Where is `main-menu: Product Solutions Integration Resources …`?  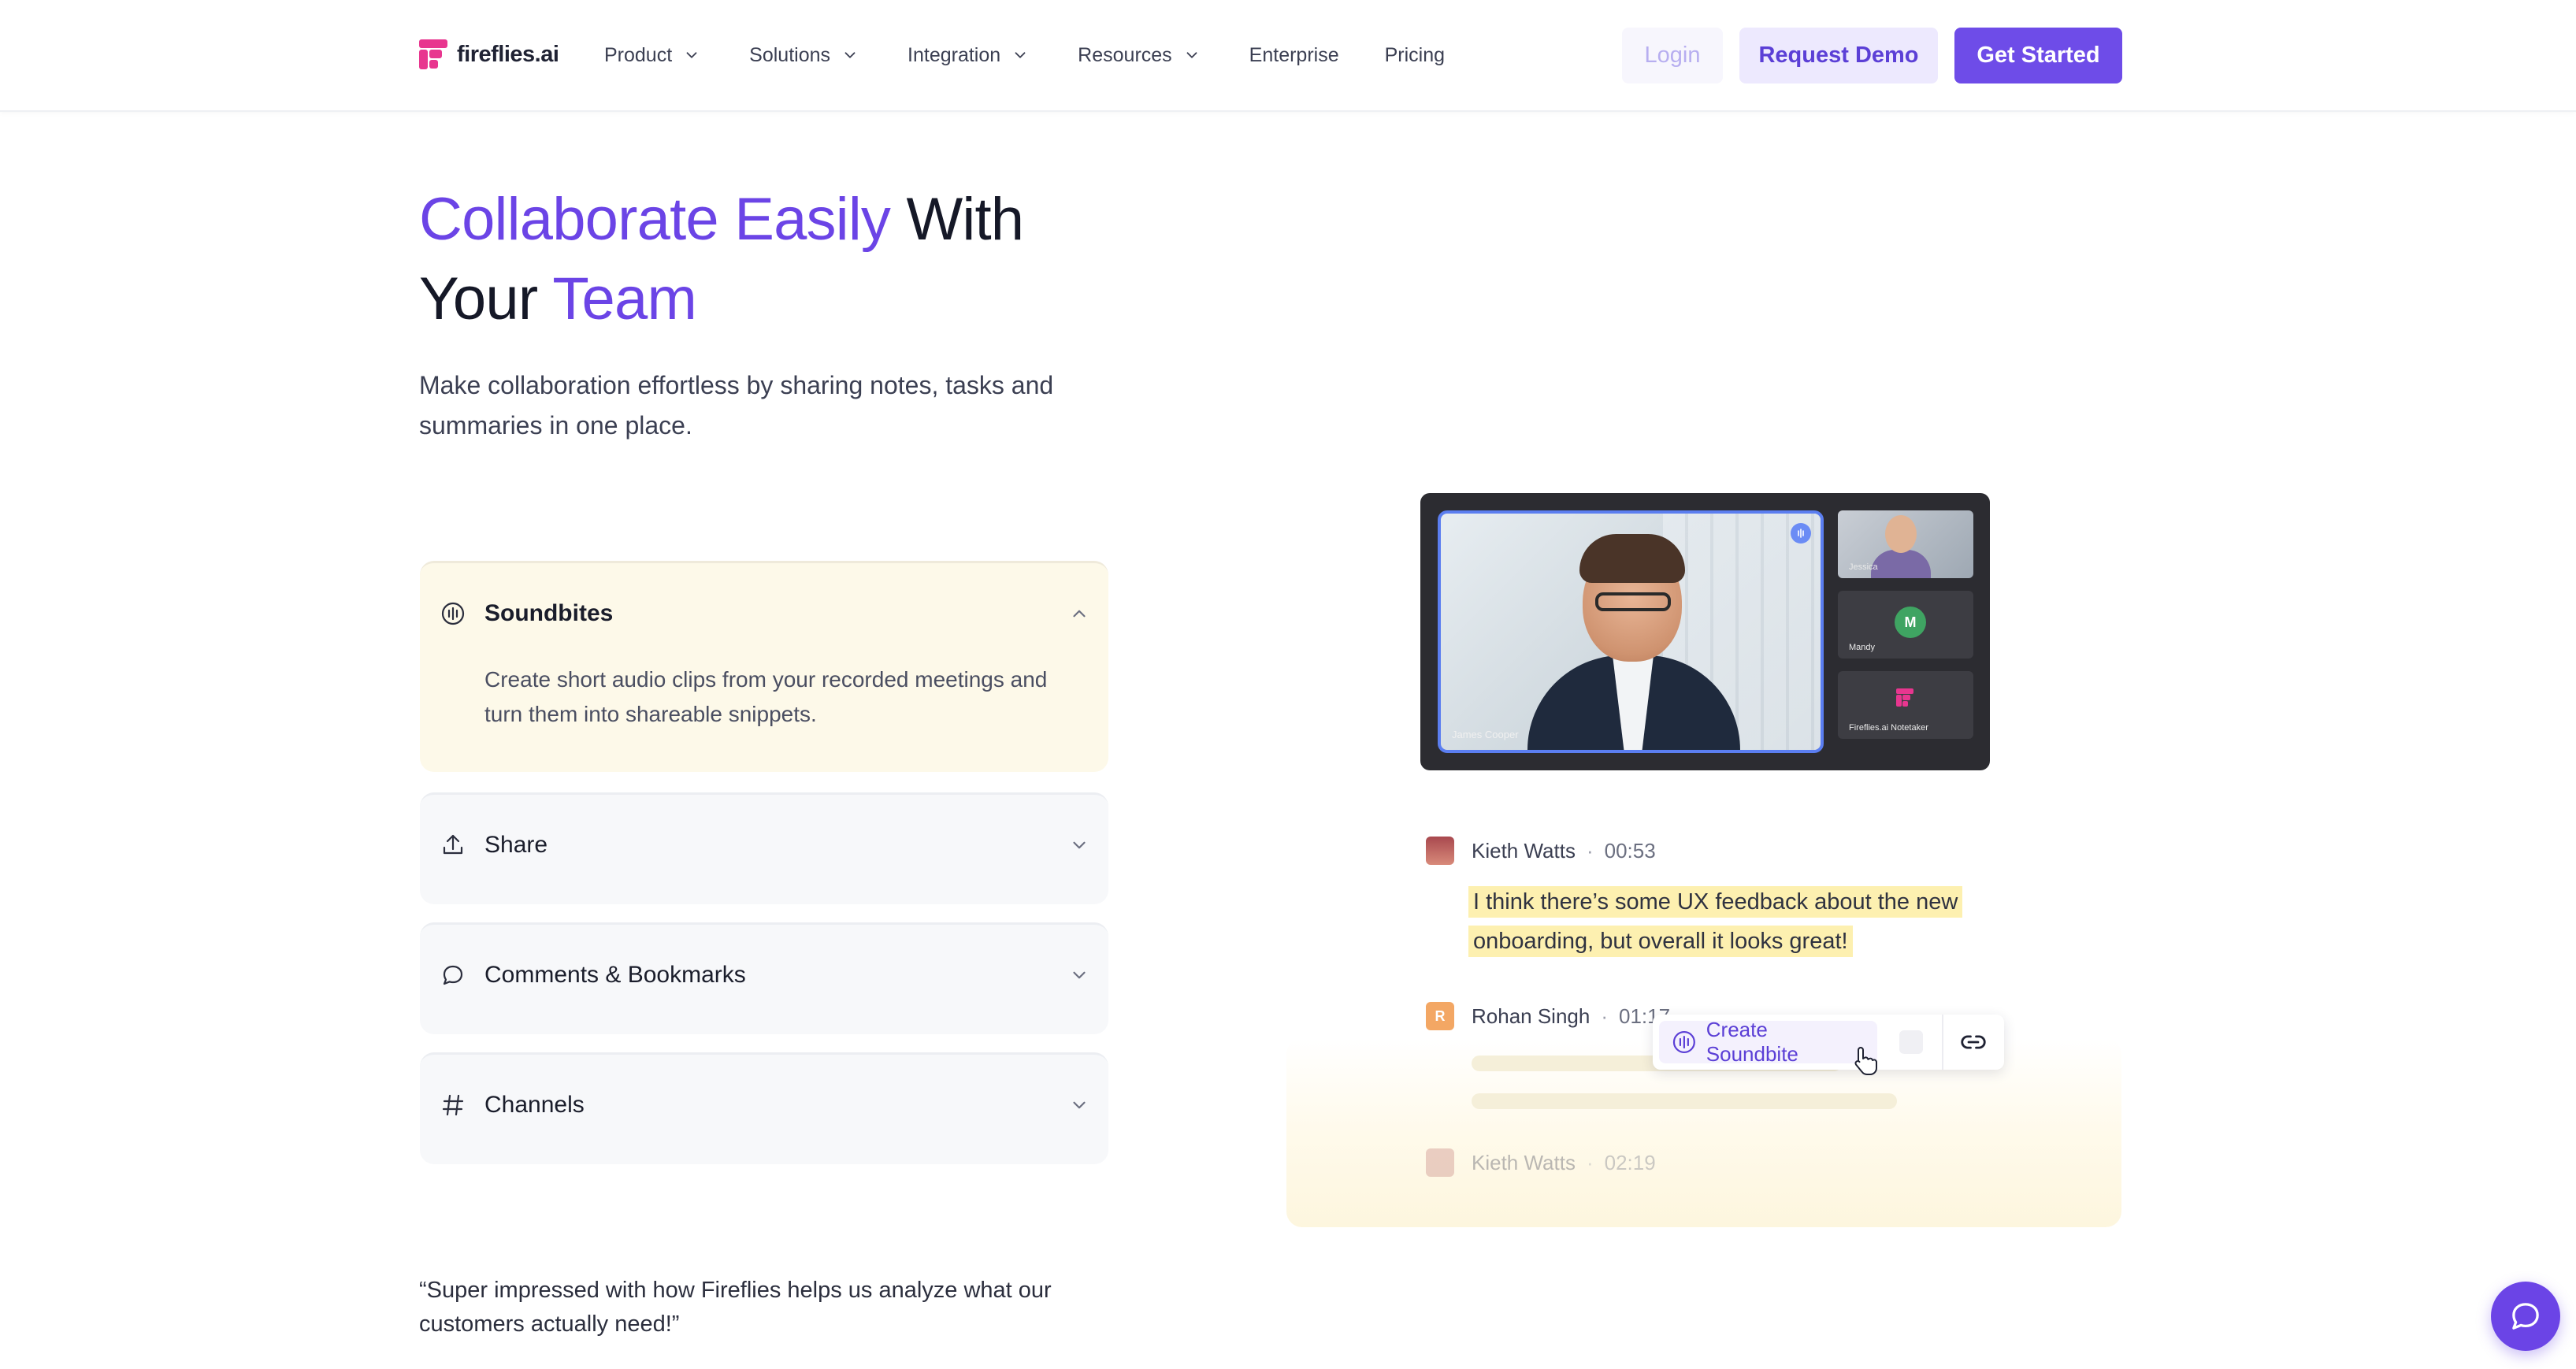 main-menu: Product Solutions Integration Resources … is located at coordinates (1047, 55).